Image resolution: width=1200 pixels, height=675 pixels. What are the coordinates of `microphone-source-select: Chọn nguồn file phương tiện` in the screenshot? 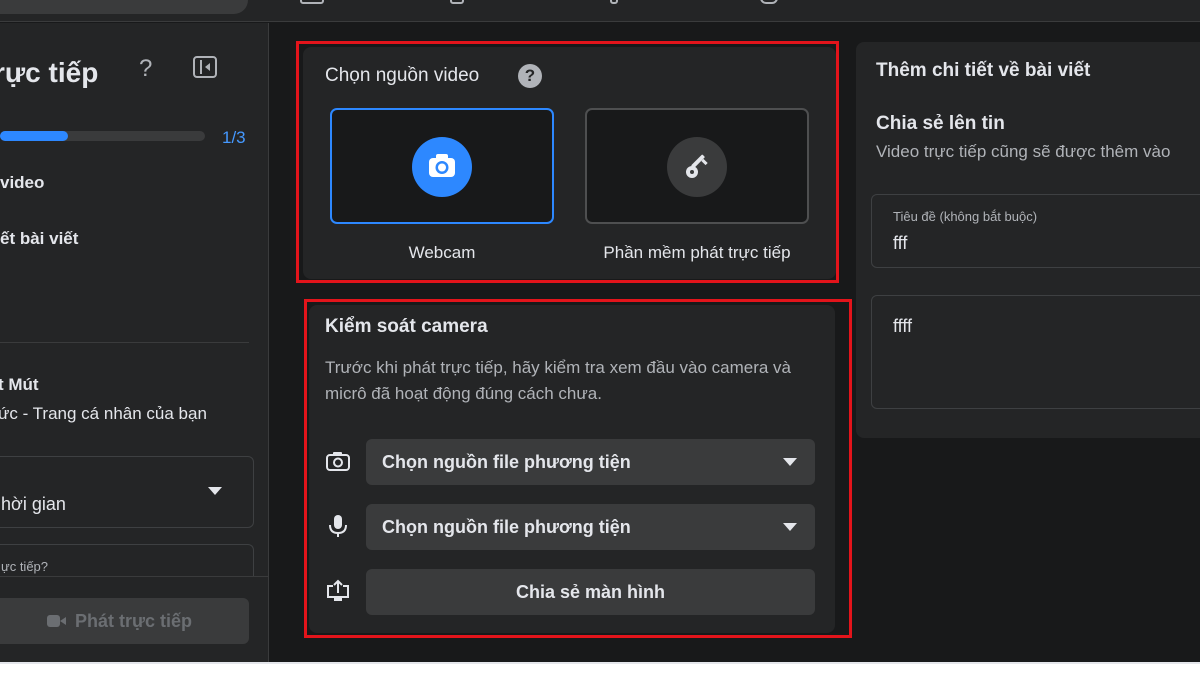 It's located at (590, 527).